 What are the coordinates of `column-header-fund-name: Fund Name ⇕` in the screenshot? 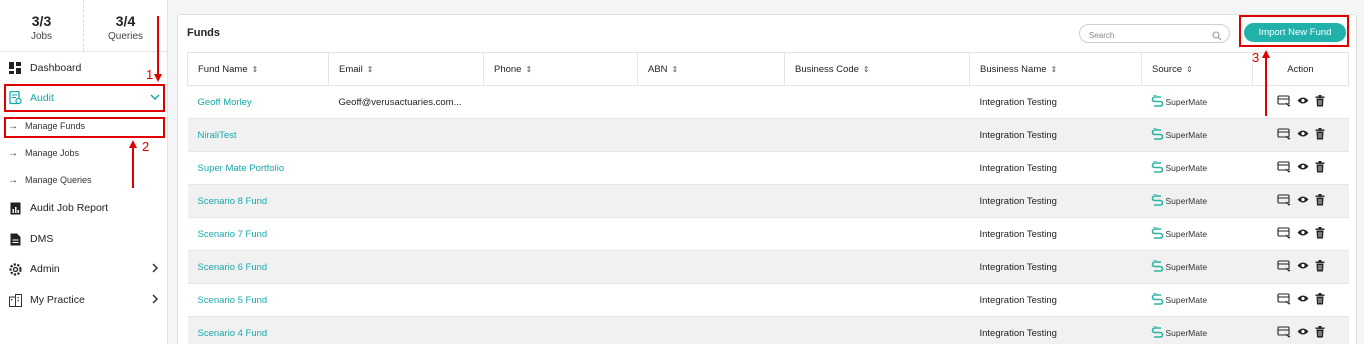 It's located at (258, 69).